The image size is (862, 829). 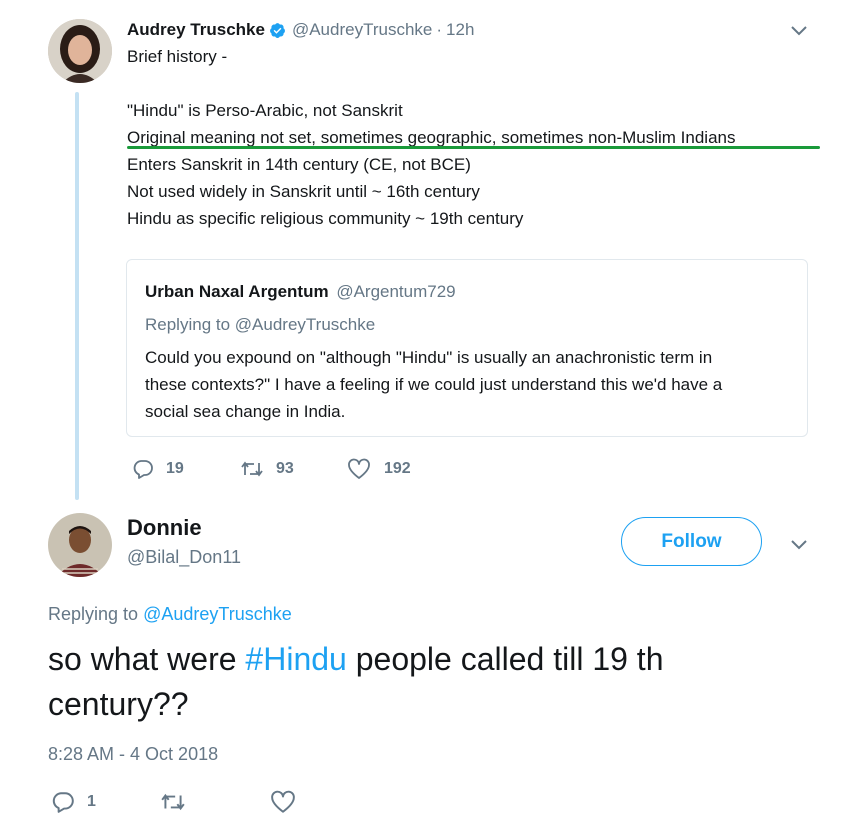 What do you see at coordinates (177, 56) in the screenshot?
I see `tweet1-text-line-1: Brief history -` at bounding box center [177, 56].